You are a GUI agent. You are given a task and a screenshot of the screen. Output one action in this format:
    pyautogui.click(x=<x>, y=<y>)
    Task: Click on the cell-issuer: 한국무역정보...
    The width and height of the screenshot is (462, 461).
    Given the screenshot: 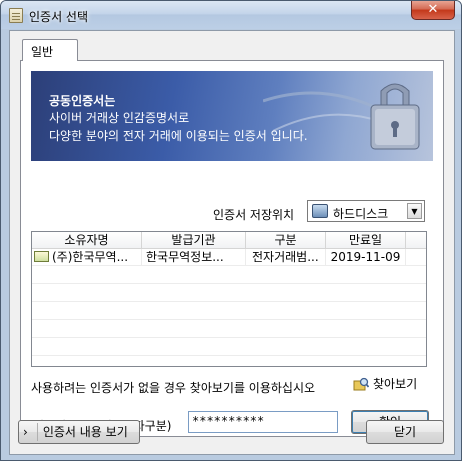 What is the action you would take?
    pyautogui.click(x=194, y=257)
    